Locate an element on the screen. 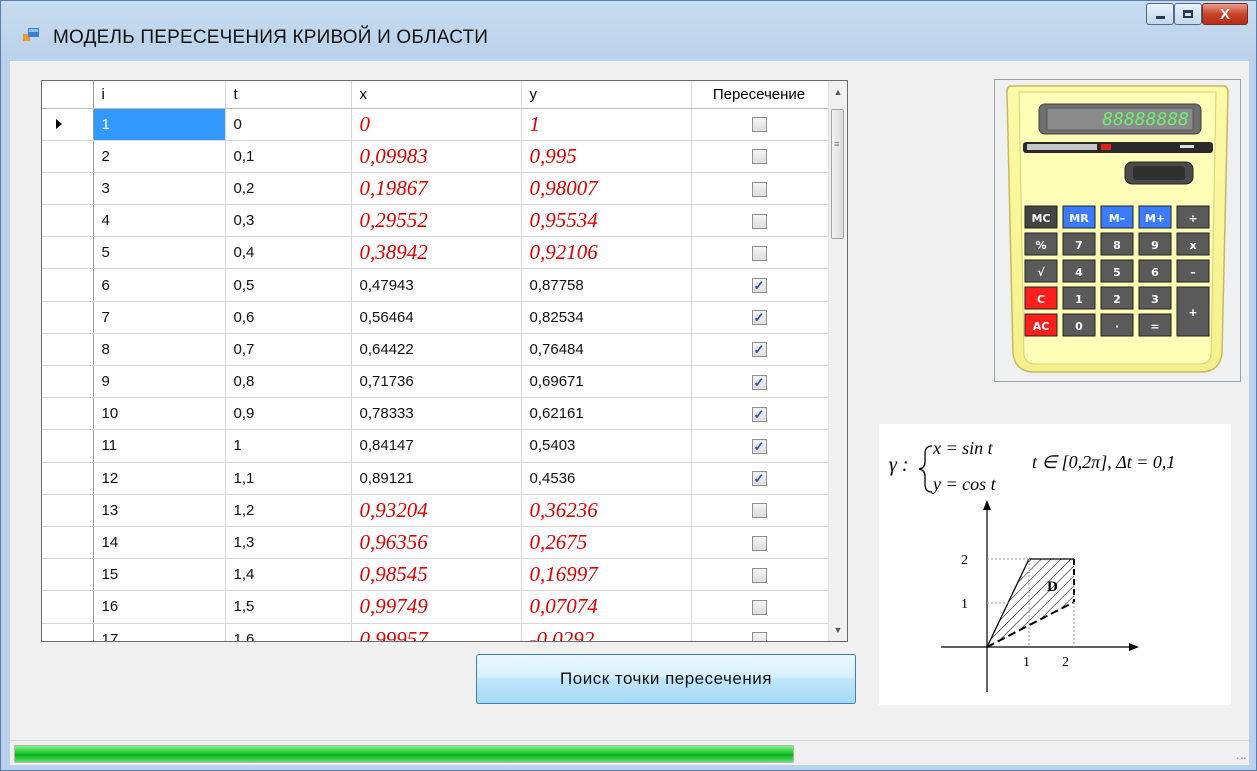 This screenshot has height=771, width=1257. cell-x: 0,64422 is located at coordinates (436, 350).